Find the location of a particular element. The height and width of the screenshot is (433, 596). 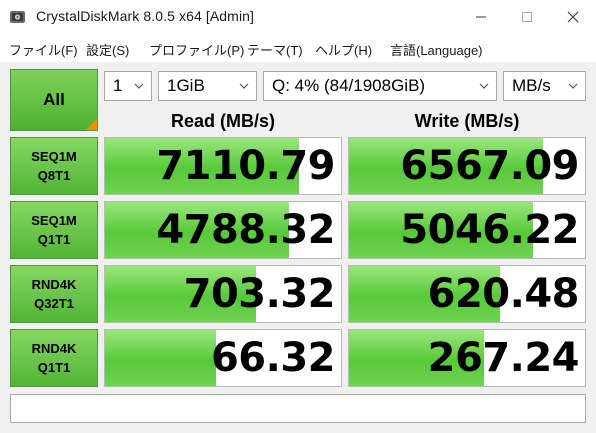

close-button is located at coordinates (573, 17).